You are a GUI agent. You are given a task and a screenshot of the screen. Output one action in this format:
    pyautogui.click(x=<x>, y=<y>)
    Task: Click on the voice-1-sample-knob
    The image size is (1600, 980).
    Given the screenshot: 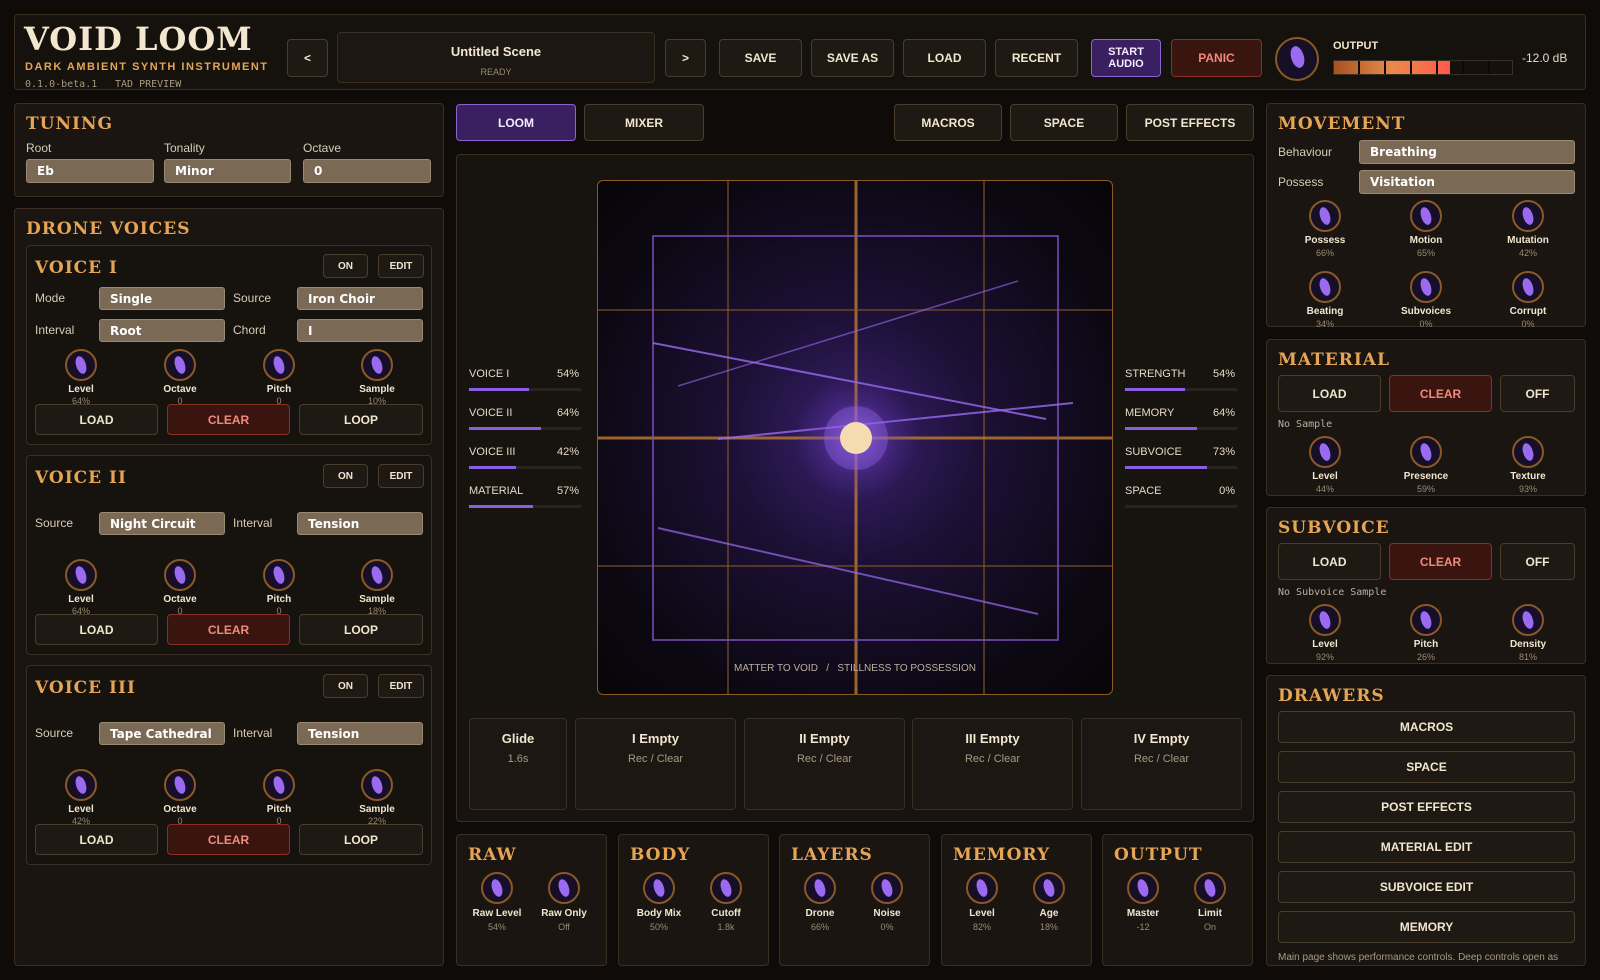 What is the action you would take?
    pyautogui.click(x=377, y=365)
    